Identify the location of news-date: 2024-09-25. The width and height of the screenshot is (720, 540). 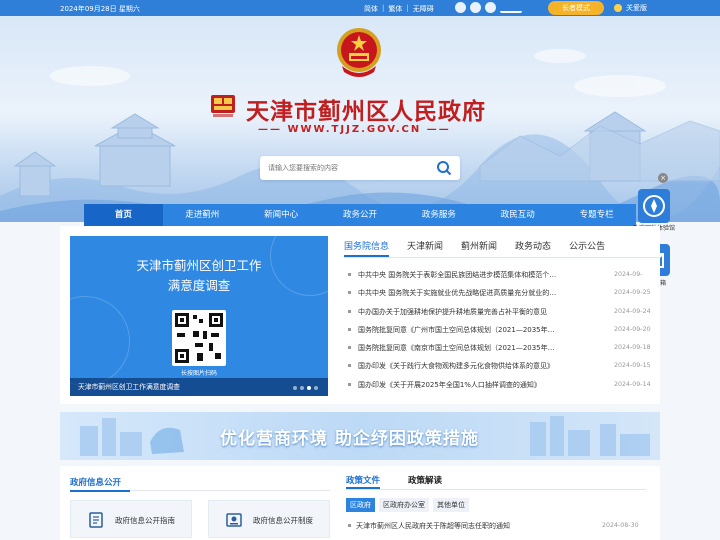
(632, 293).